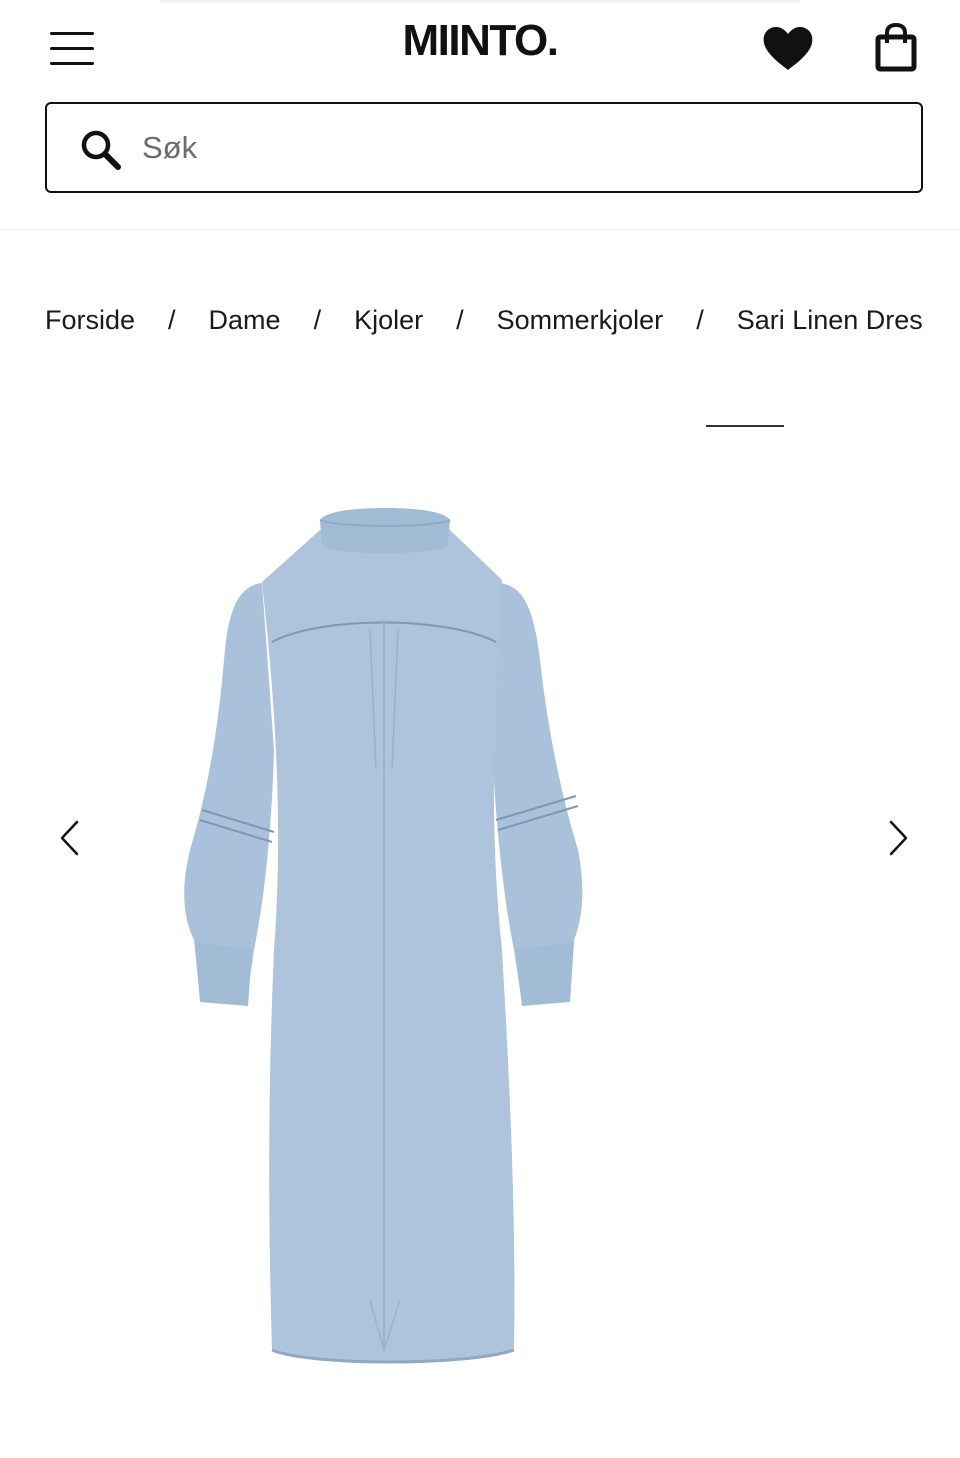 This screenshot has width=960, height=1458. What do you see at coordinates (388, 320) in the screenshot?
I see `breadcrumb-item-kjoler: Kjoler` at bounding box center [388, 320].